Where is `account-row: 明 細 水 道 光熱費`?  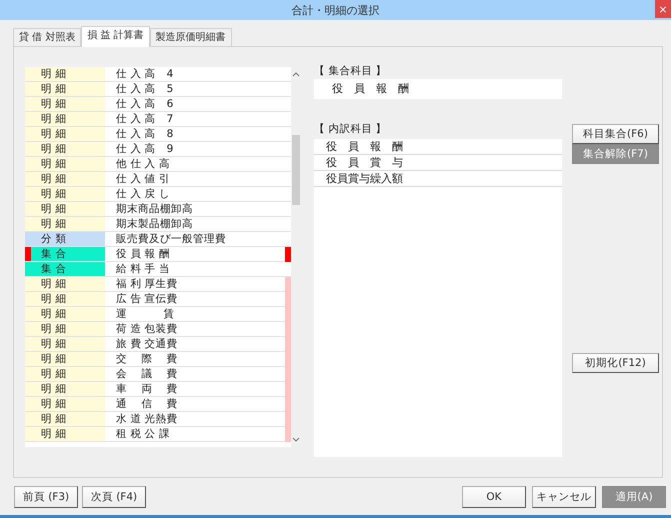 account-row: 明 細 水 道 光熱費 is located at coordinates (158, 419).